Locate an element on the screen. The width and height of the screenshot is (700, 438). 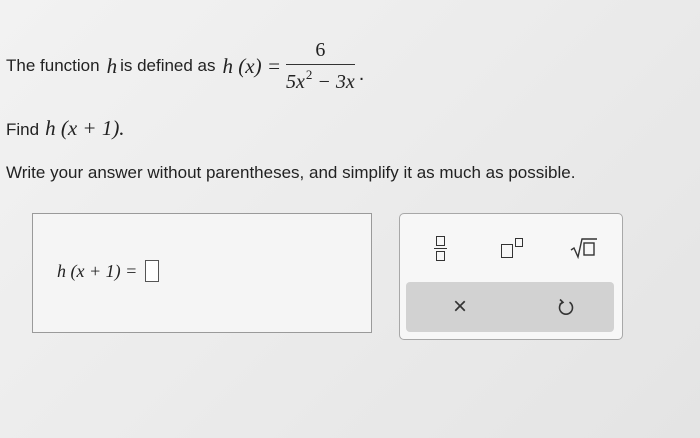
palette-bottom-row: × is located at coordinates (510, 307).